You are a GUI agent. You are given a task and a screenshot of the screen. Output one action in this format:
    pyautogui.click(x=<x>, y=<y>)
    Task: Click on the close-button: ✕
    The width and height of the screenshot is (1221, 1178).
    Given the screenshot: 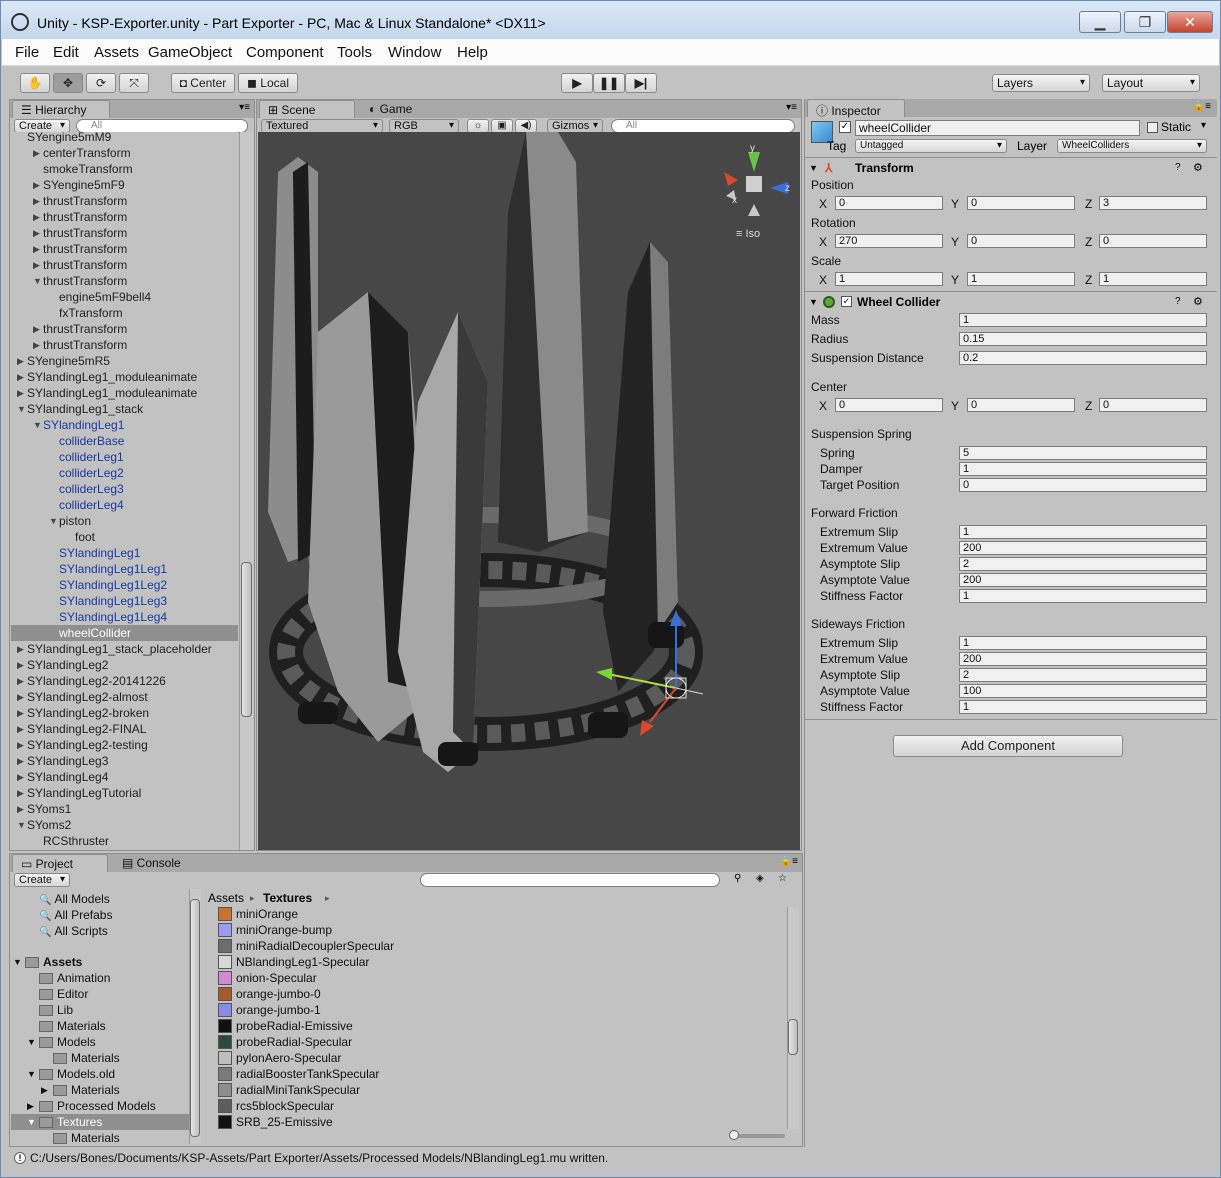 What is the action you would take?
    pyautogui.click(x=1190, y=22)
    